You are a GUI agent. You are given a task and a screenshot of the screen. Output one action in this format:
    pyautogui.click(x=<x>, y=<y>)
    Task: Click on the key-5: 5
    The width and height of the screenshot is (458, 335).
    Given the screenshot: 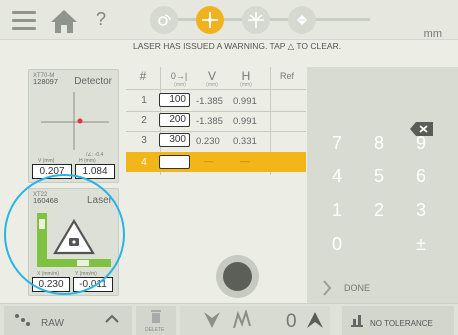 What is the action you would take?
    pyautogui.click(x=379, y=176)
    